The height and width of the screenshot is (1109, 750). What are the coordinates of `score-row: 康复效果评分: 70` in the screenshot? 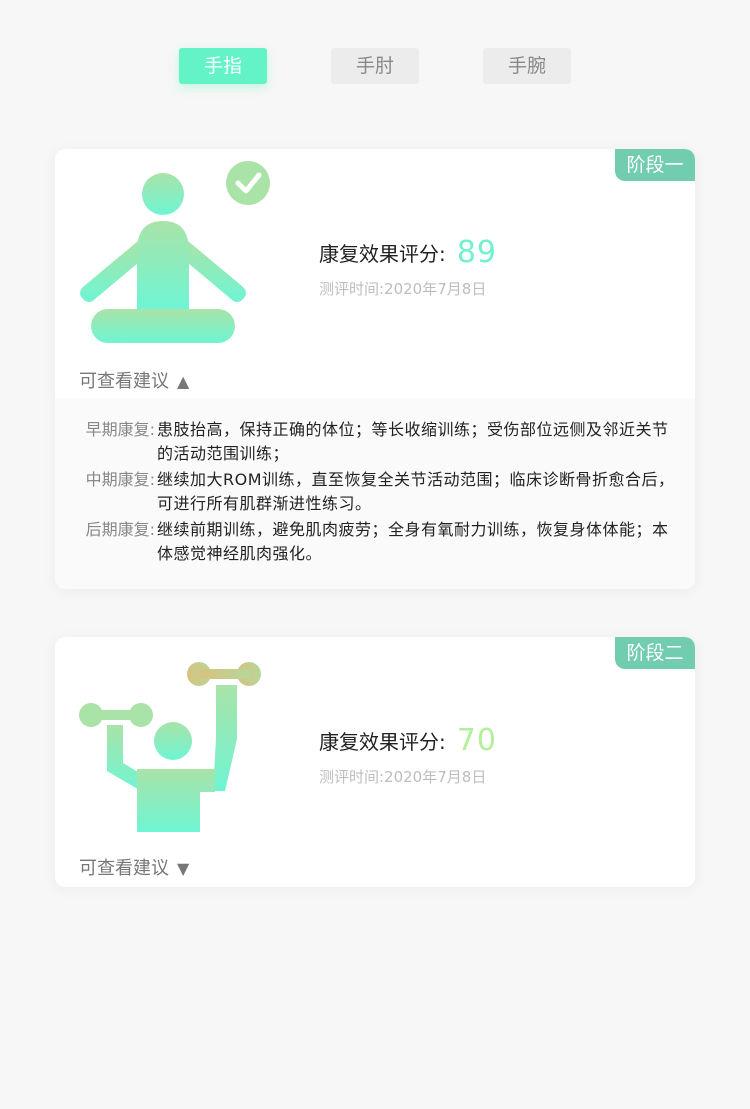 It's located at (408, 740).